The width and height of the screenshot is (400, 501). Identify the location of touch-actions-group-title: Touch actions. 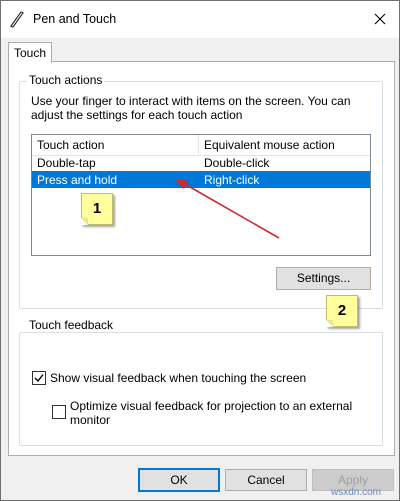
(66, 80).